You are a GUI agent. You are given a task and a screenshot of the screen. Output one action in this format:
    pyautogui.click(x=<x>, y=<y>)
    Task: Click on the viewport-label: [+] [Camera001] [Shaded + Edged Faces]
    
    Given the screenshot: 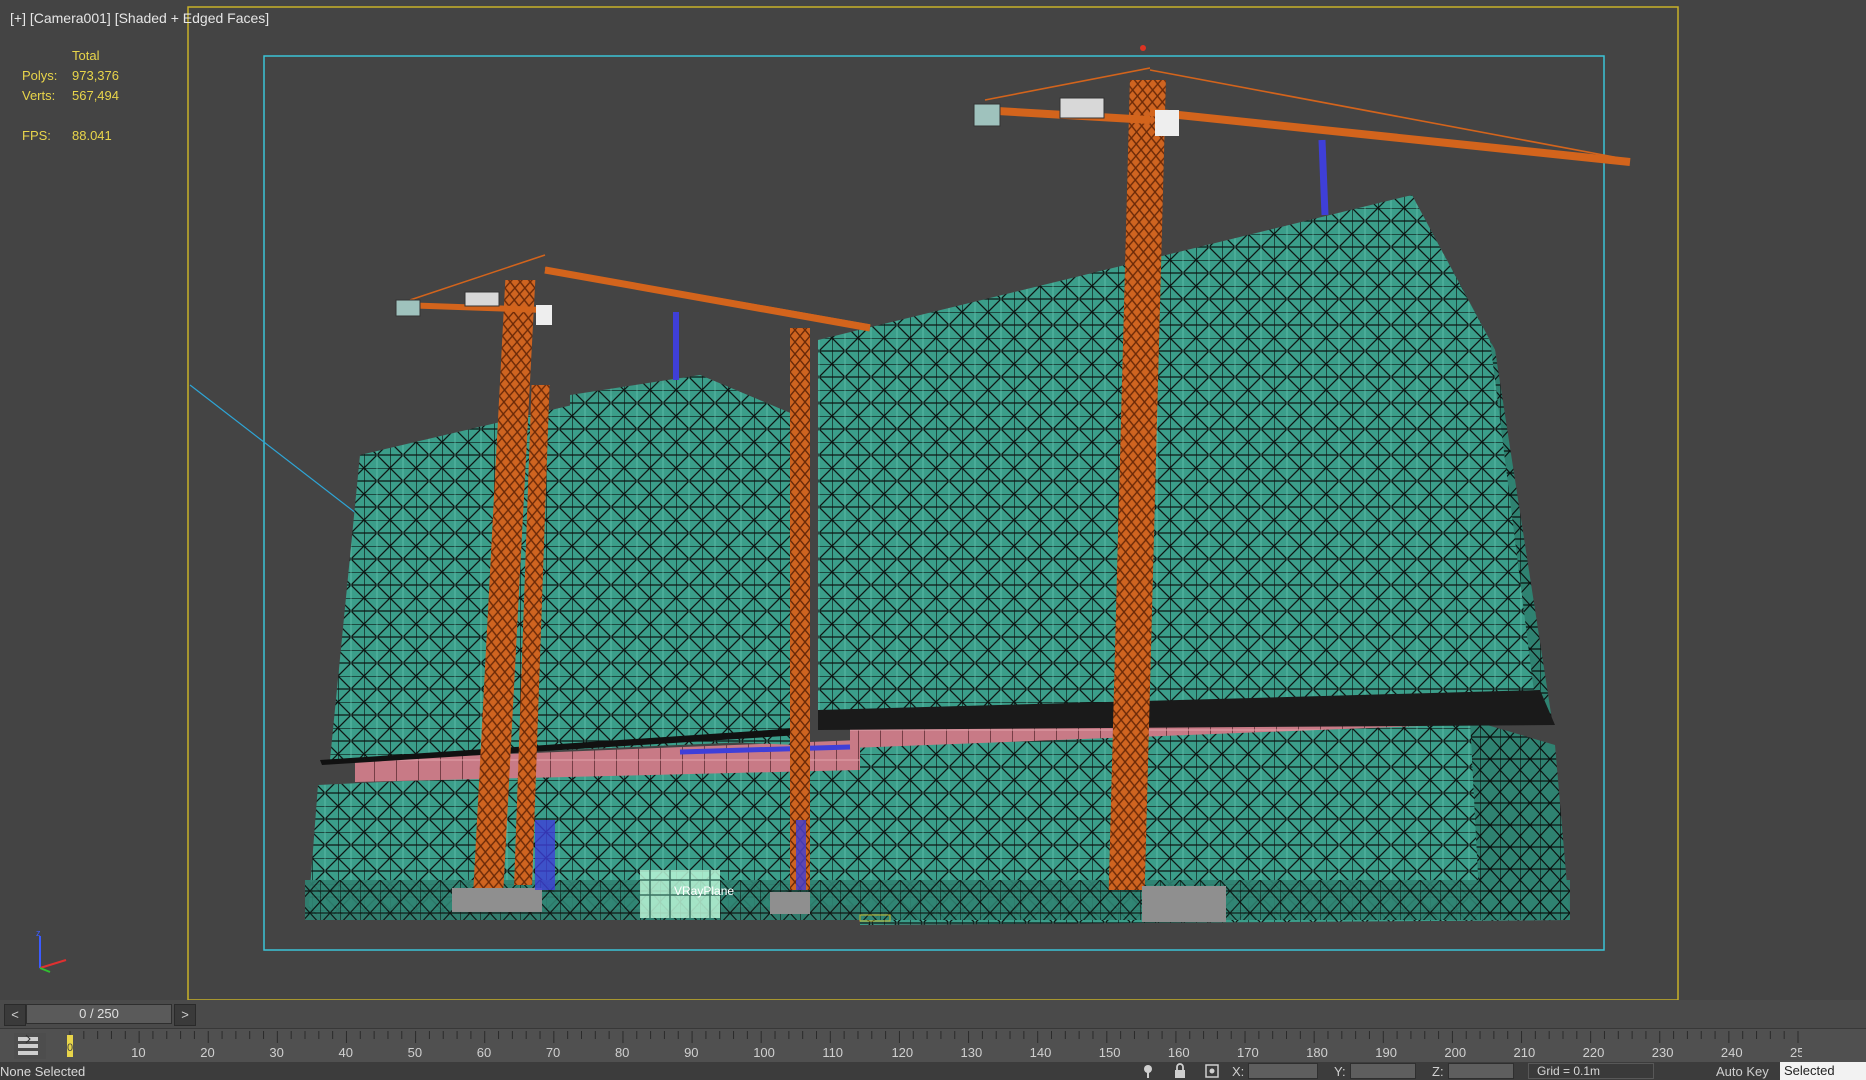 What is the action you would take?
    pyautogui.click(x=139, y=18)
    